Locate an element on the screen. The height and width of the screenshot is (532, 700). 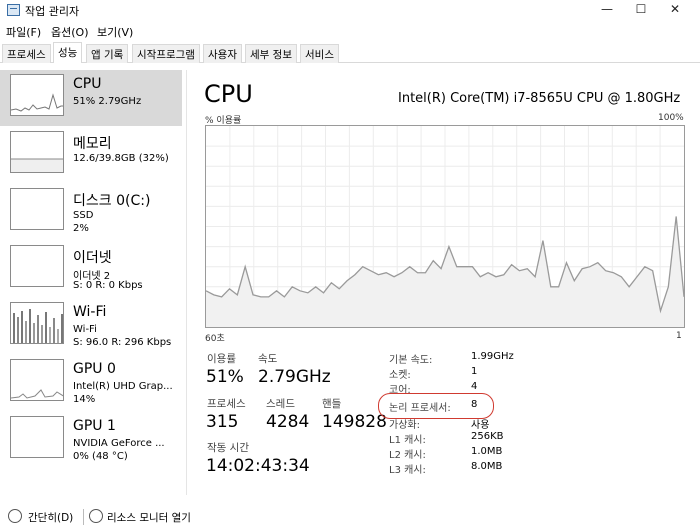
panel-divider is located at coordinates (186, 282).